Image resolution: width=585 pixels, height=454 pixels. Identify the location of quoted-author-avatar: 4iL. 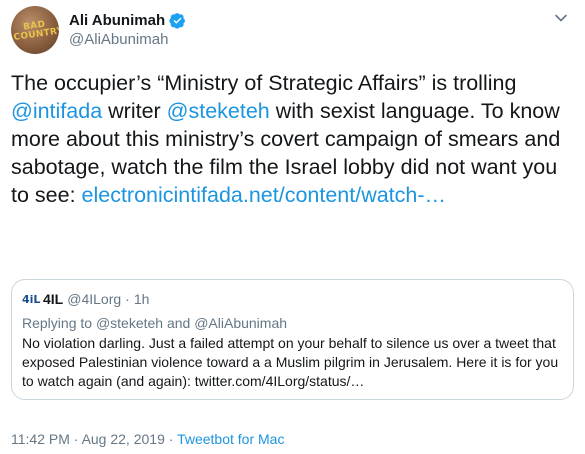
(31, 299).